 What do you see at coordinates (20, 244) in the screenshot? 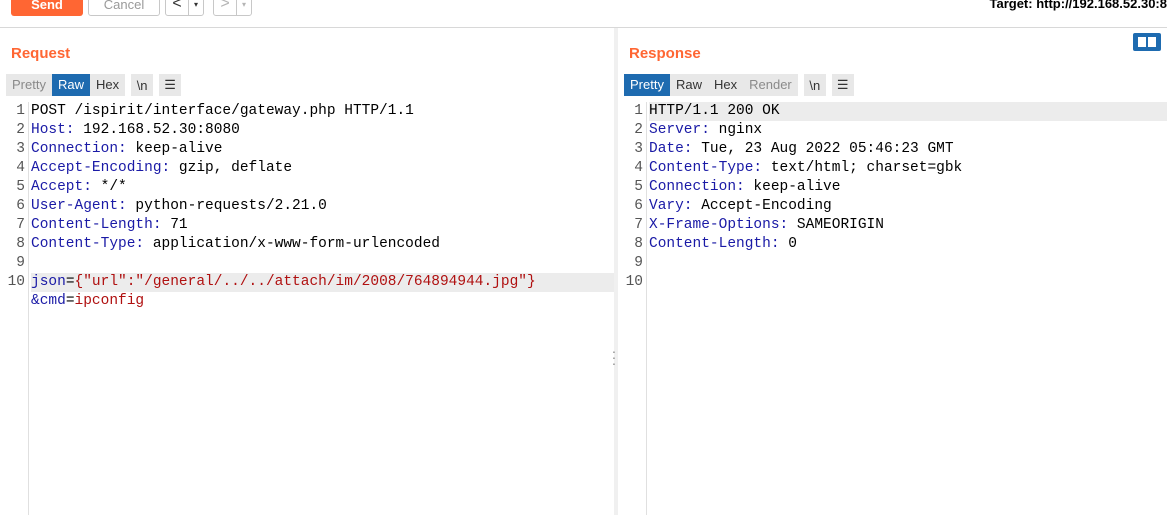
I see `line-number: 8` at bounding box center [20, 244].